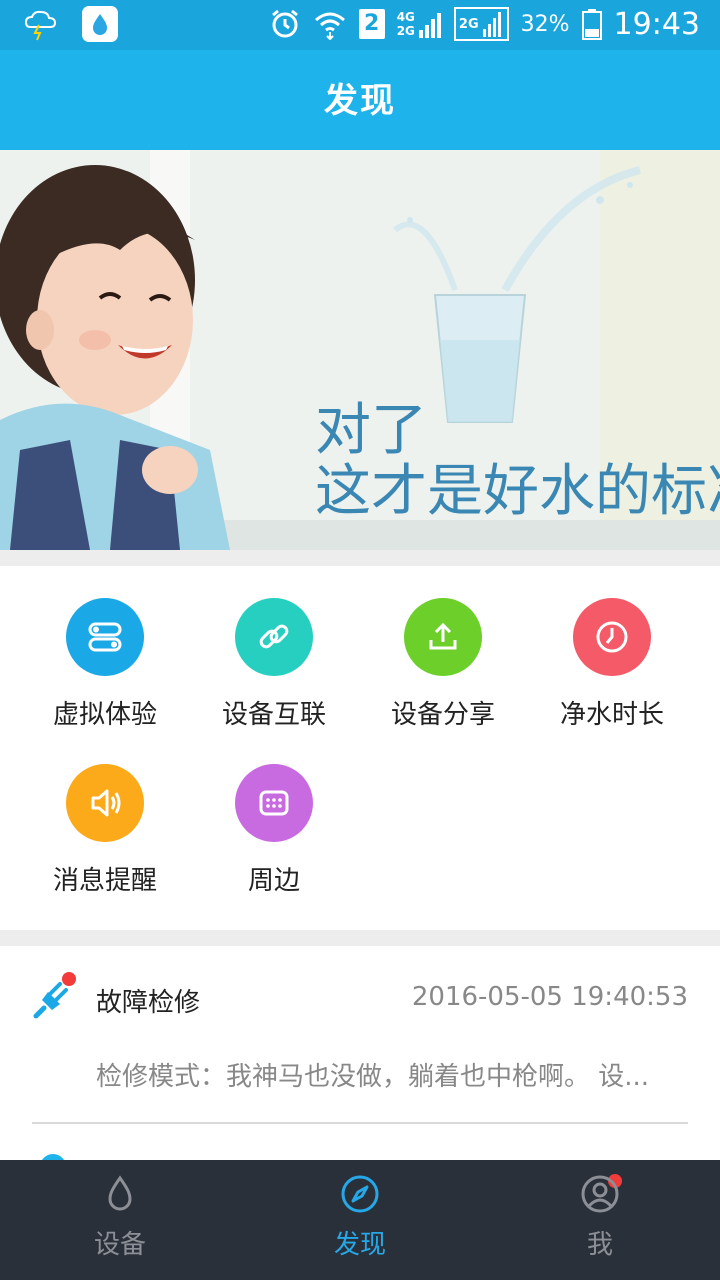 This screenshot has height=1280, width=720. What do you see at coordinates (119, 1245) in the screenshot?
I see `tab-label: 设备` at bounding box center [119, 1245].